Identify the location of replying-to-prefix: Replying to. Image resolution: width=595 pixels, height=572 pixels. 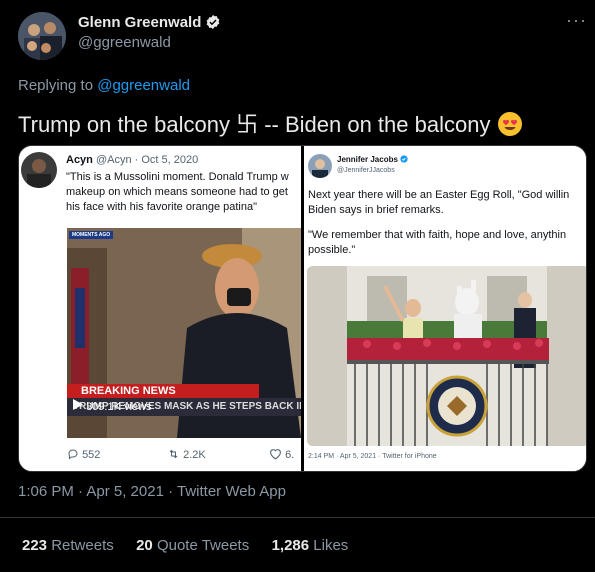
(58, 85).